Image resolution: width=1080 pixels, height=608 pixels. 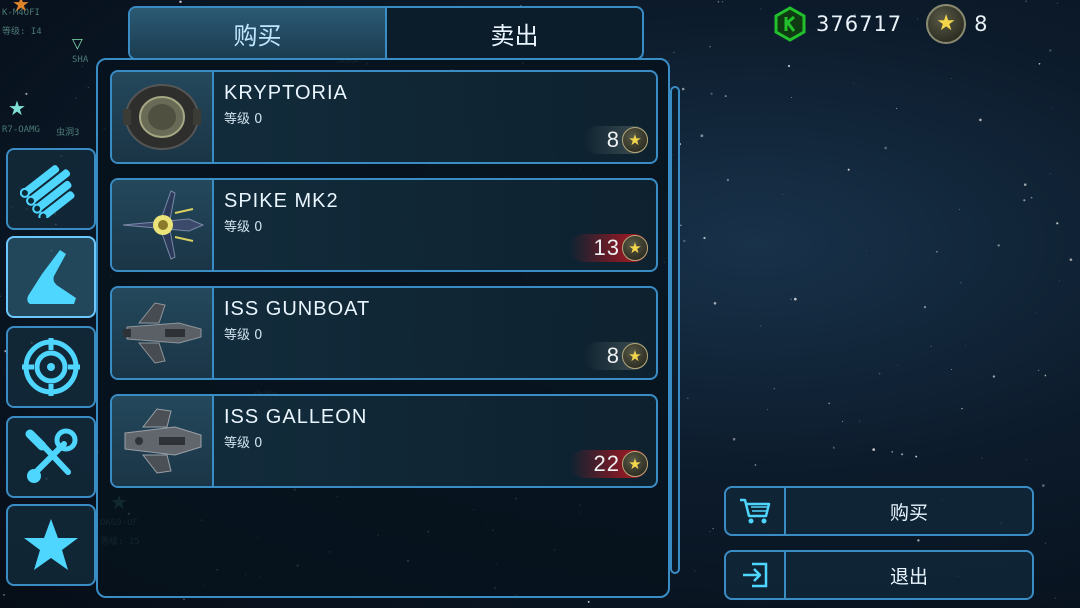 I want to click on buy-button-label: 购买, so click(x=908, y=512).